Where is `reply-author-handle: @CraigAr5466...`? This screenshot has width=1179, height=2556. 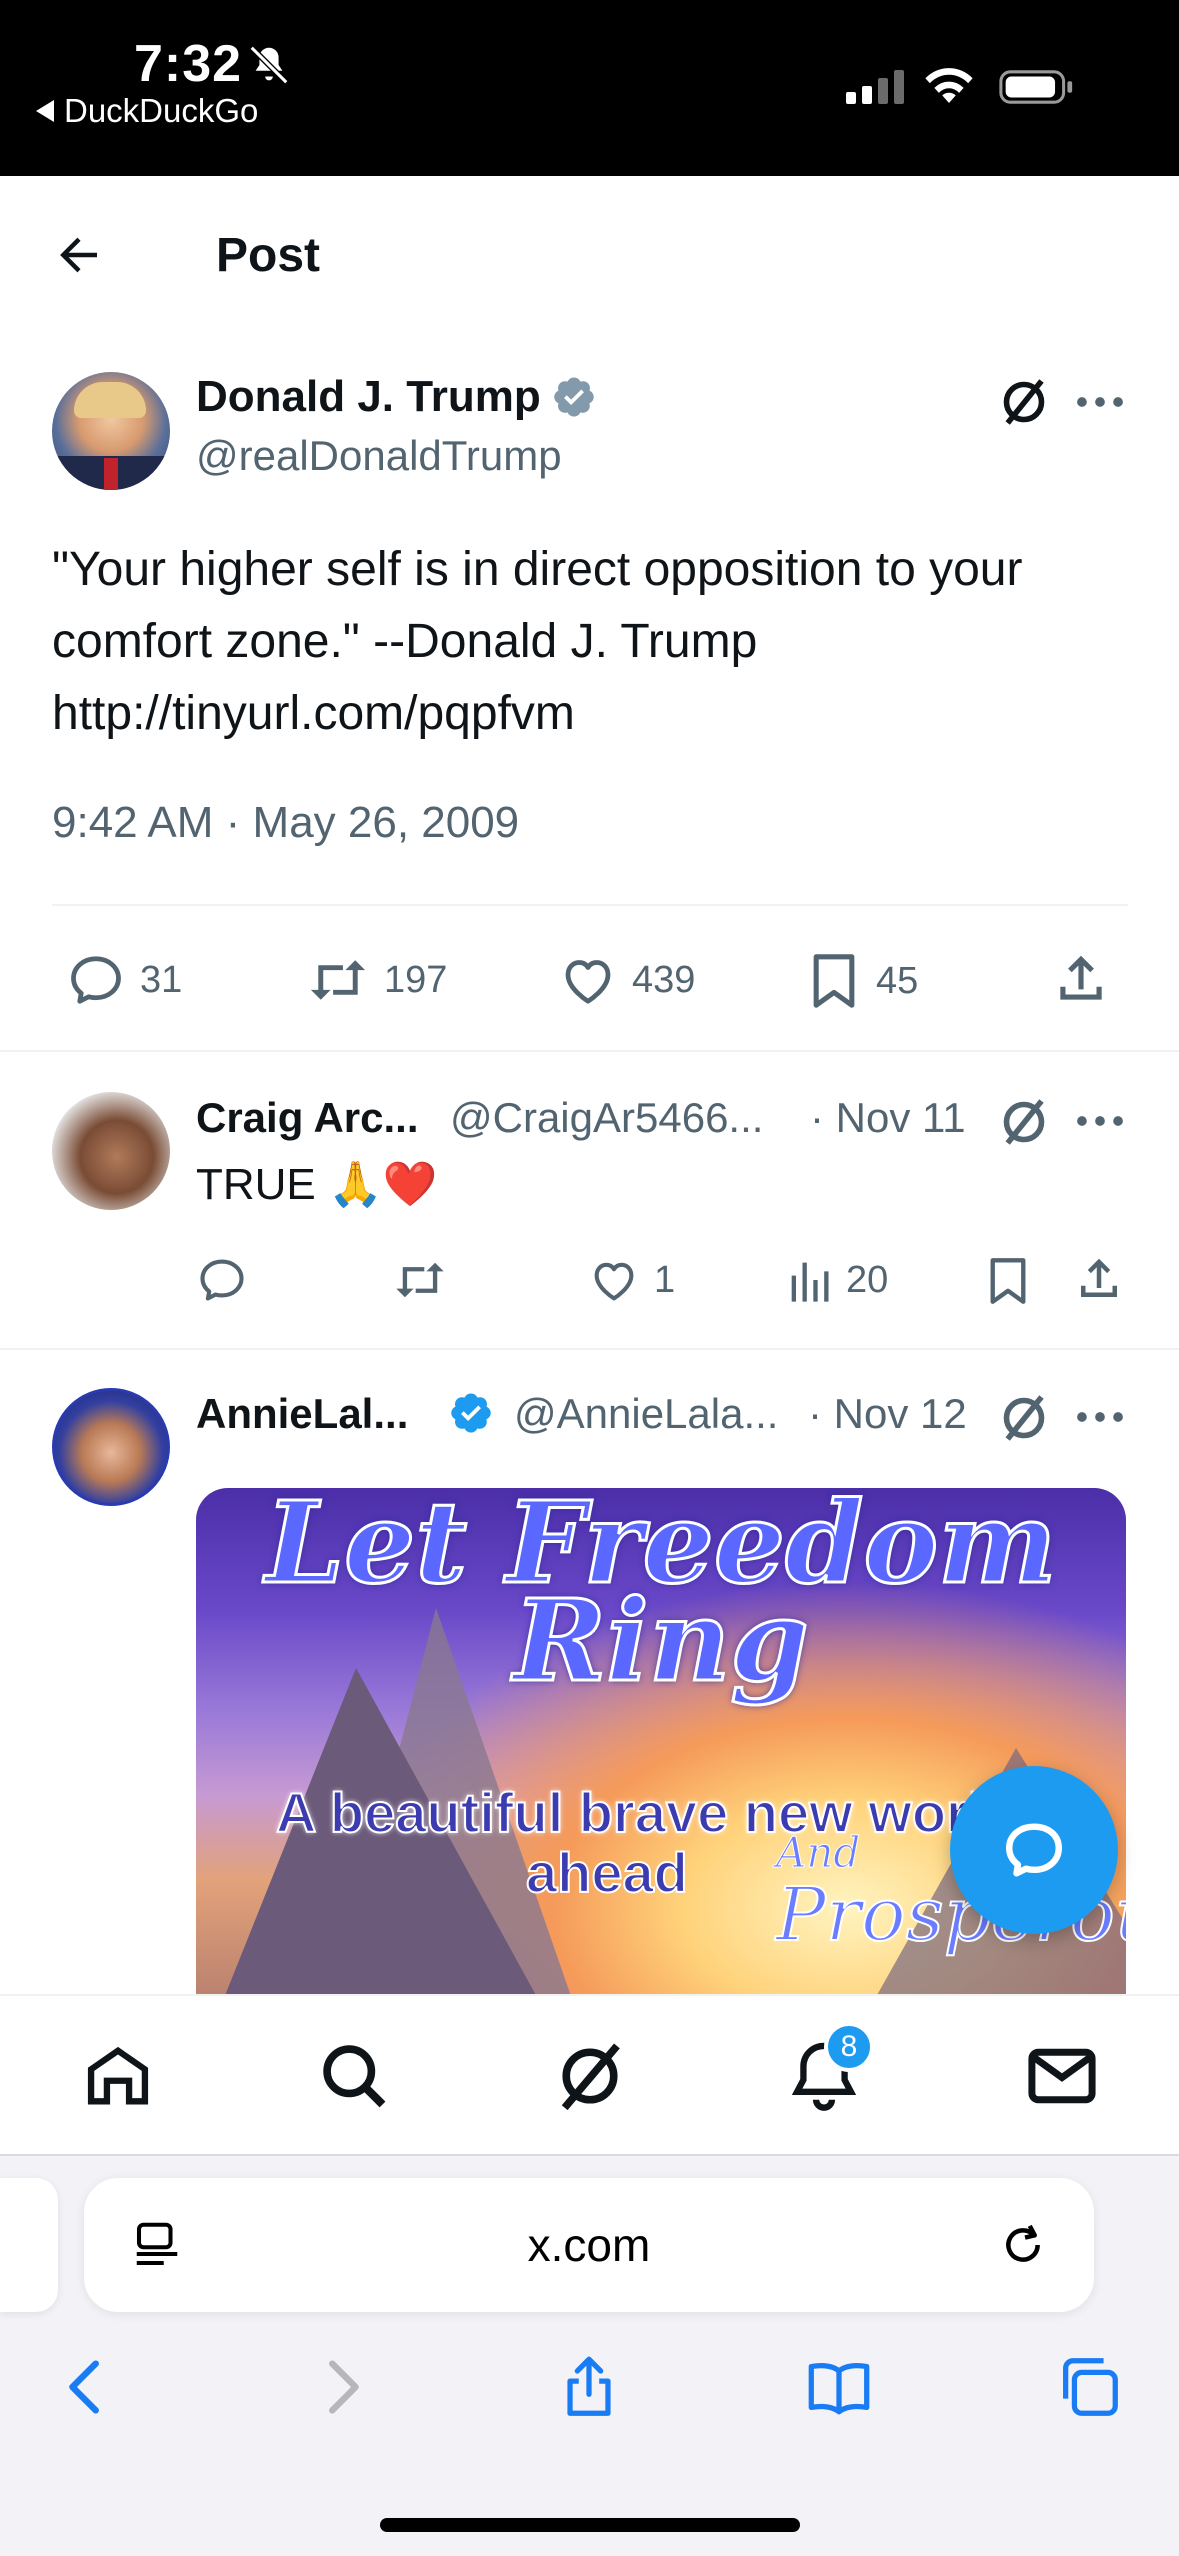 reply-author-handle: @CraigAr5466... is located at coordinates (607, 1117).